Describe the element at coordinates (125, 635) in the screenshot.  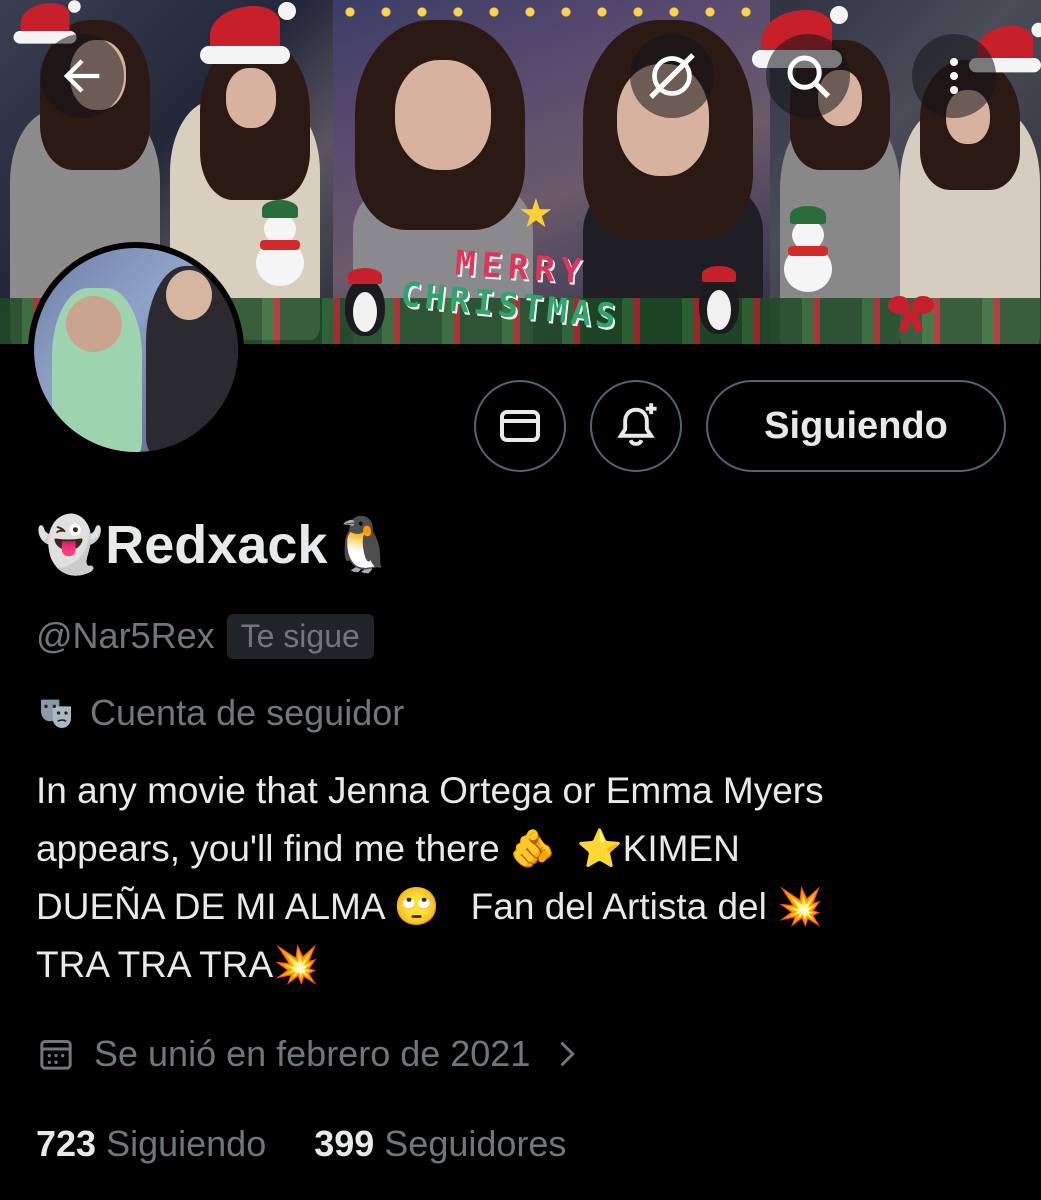
I see `username-handle: @Nar5Rex` at that location.